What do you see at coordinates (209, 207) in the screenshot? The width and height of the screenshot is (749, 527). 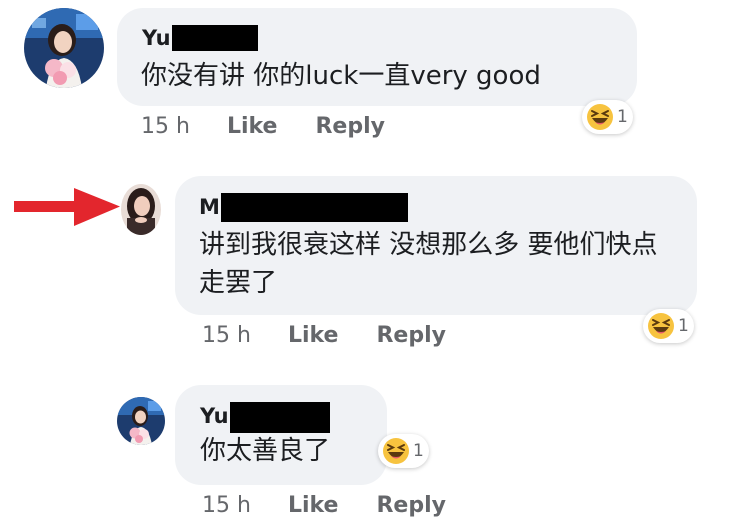 I see `author-name-visible: M` at bounding box center [209, 207].